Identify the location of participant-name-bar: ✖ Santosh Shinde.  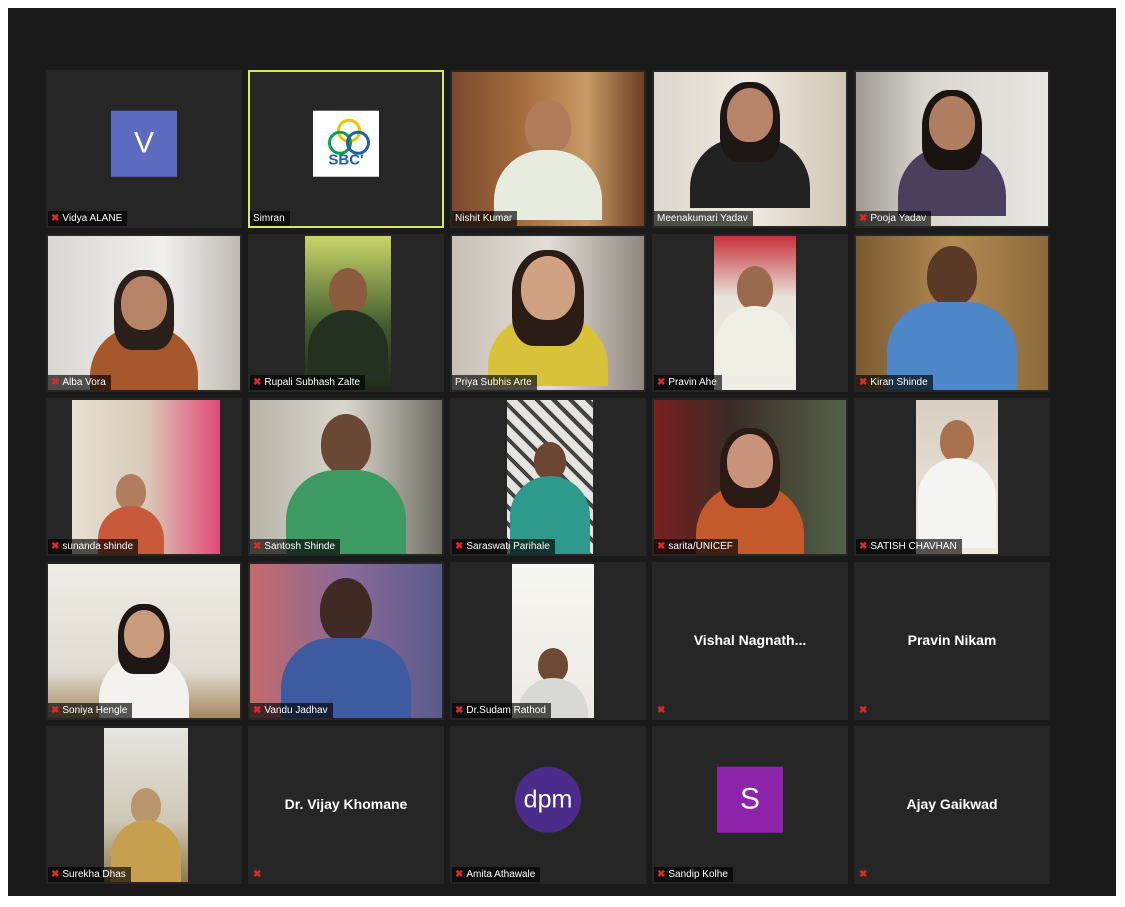
(295, 546).